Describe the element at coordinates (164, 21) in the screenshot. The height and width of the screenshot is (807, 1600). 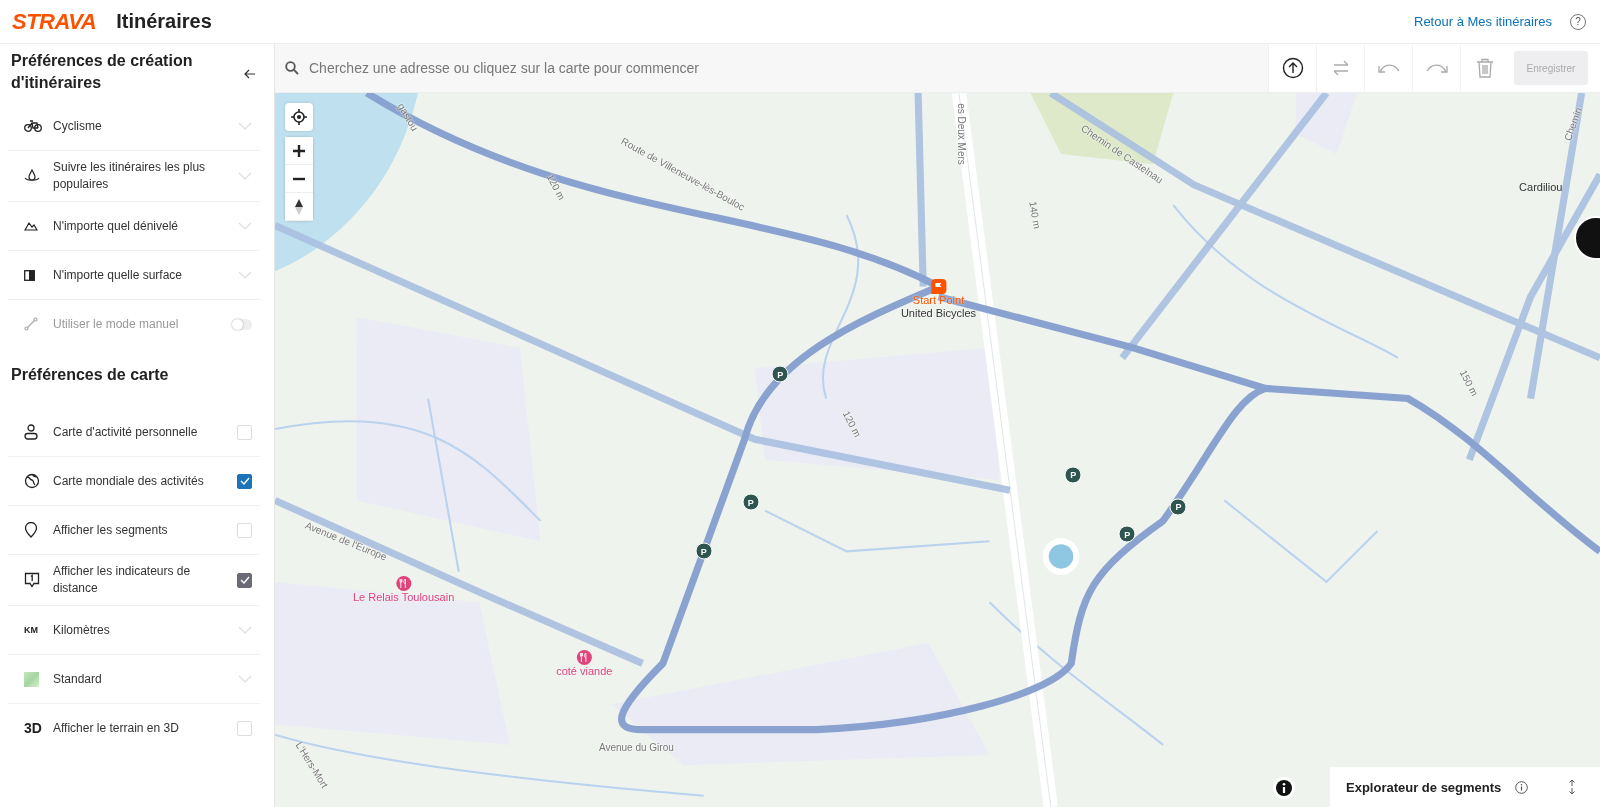
I see `page-title: Itinéraires` at that location.